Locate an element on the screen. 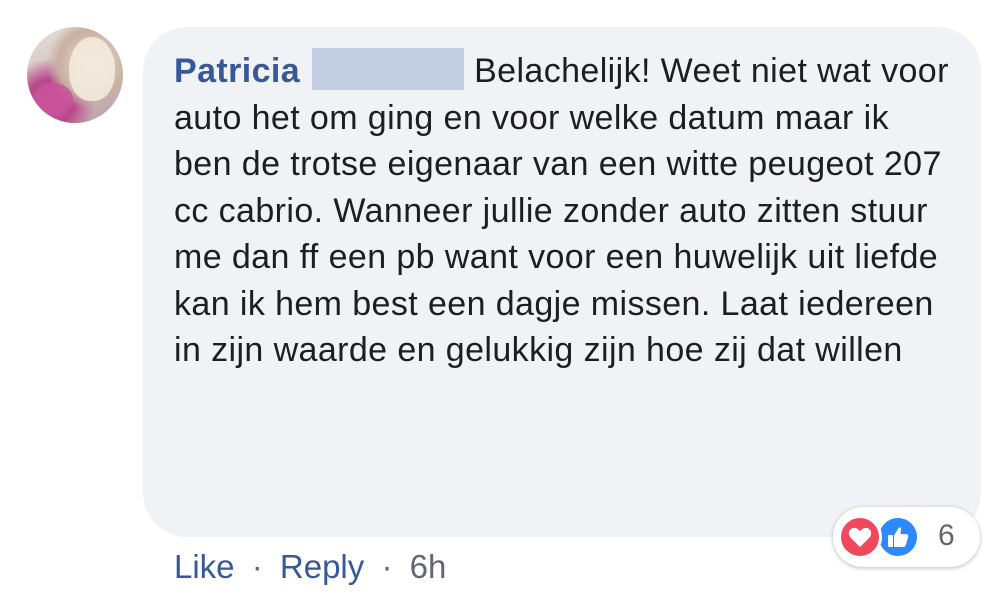 This screenshot has width=1008, height=598. author-avatar is located at coordinates (75, 75).